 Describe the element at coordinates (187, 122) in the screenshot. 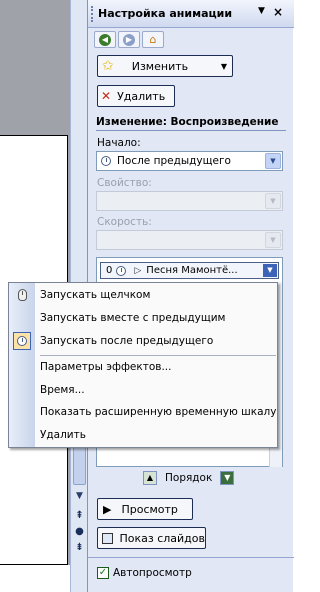

I see `section-title: Изменение: Воспроизведение` at that location.